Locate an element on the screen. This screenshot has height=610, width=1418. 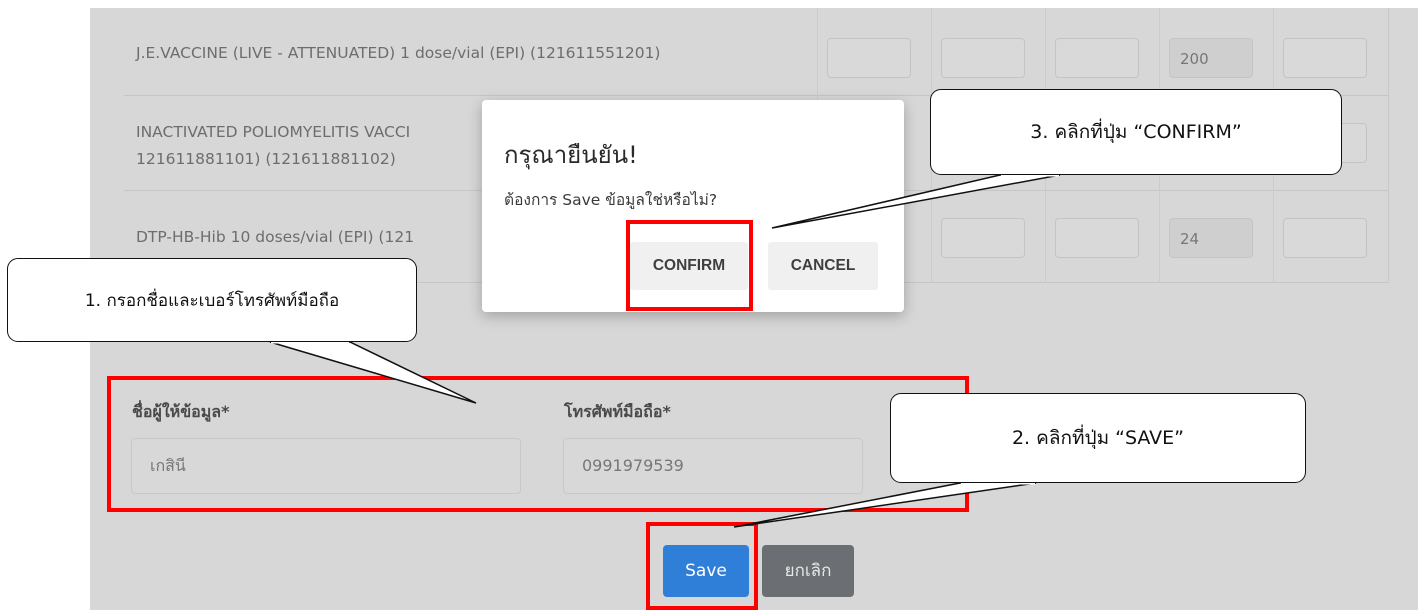
step3-text: 3. คลิกที่ปุ่ม “CONFIRM” is located at coordinates (1136, 132).